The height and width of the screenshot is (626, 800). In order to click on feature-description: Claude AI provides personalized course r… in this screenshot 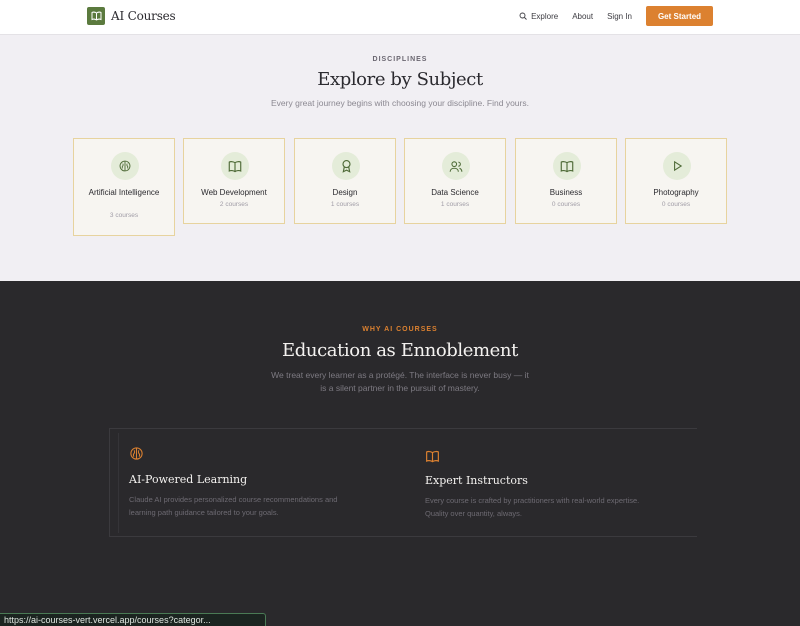, I will do `click(251, 506)`.